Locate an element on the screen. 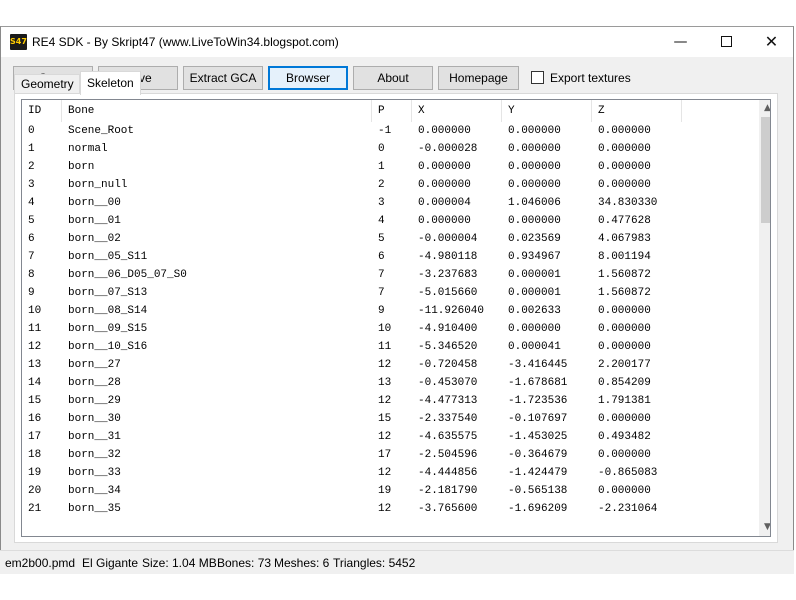 The image size is (796, 600). col-header-parent: P is located at coordinates (392, 111).